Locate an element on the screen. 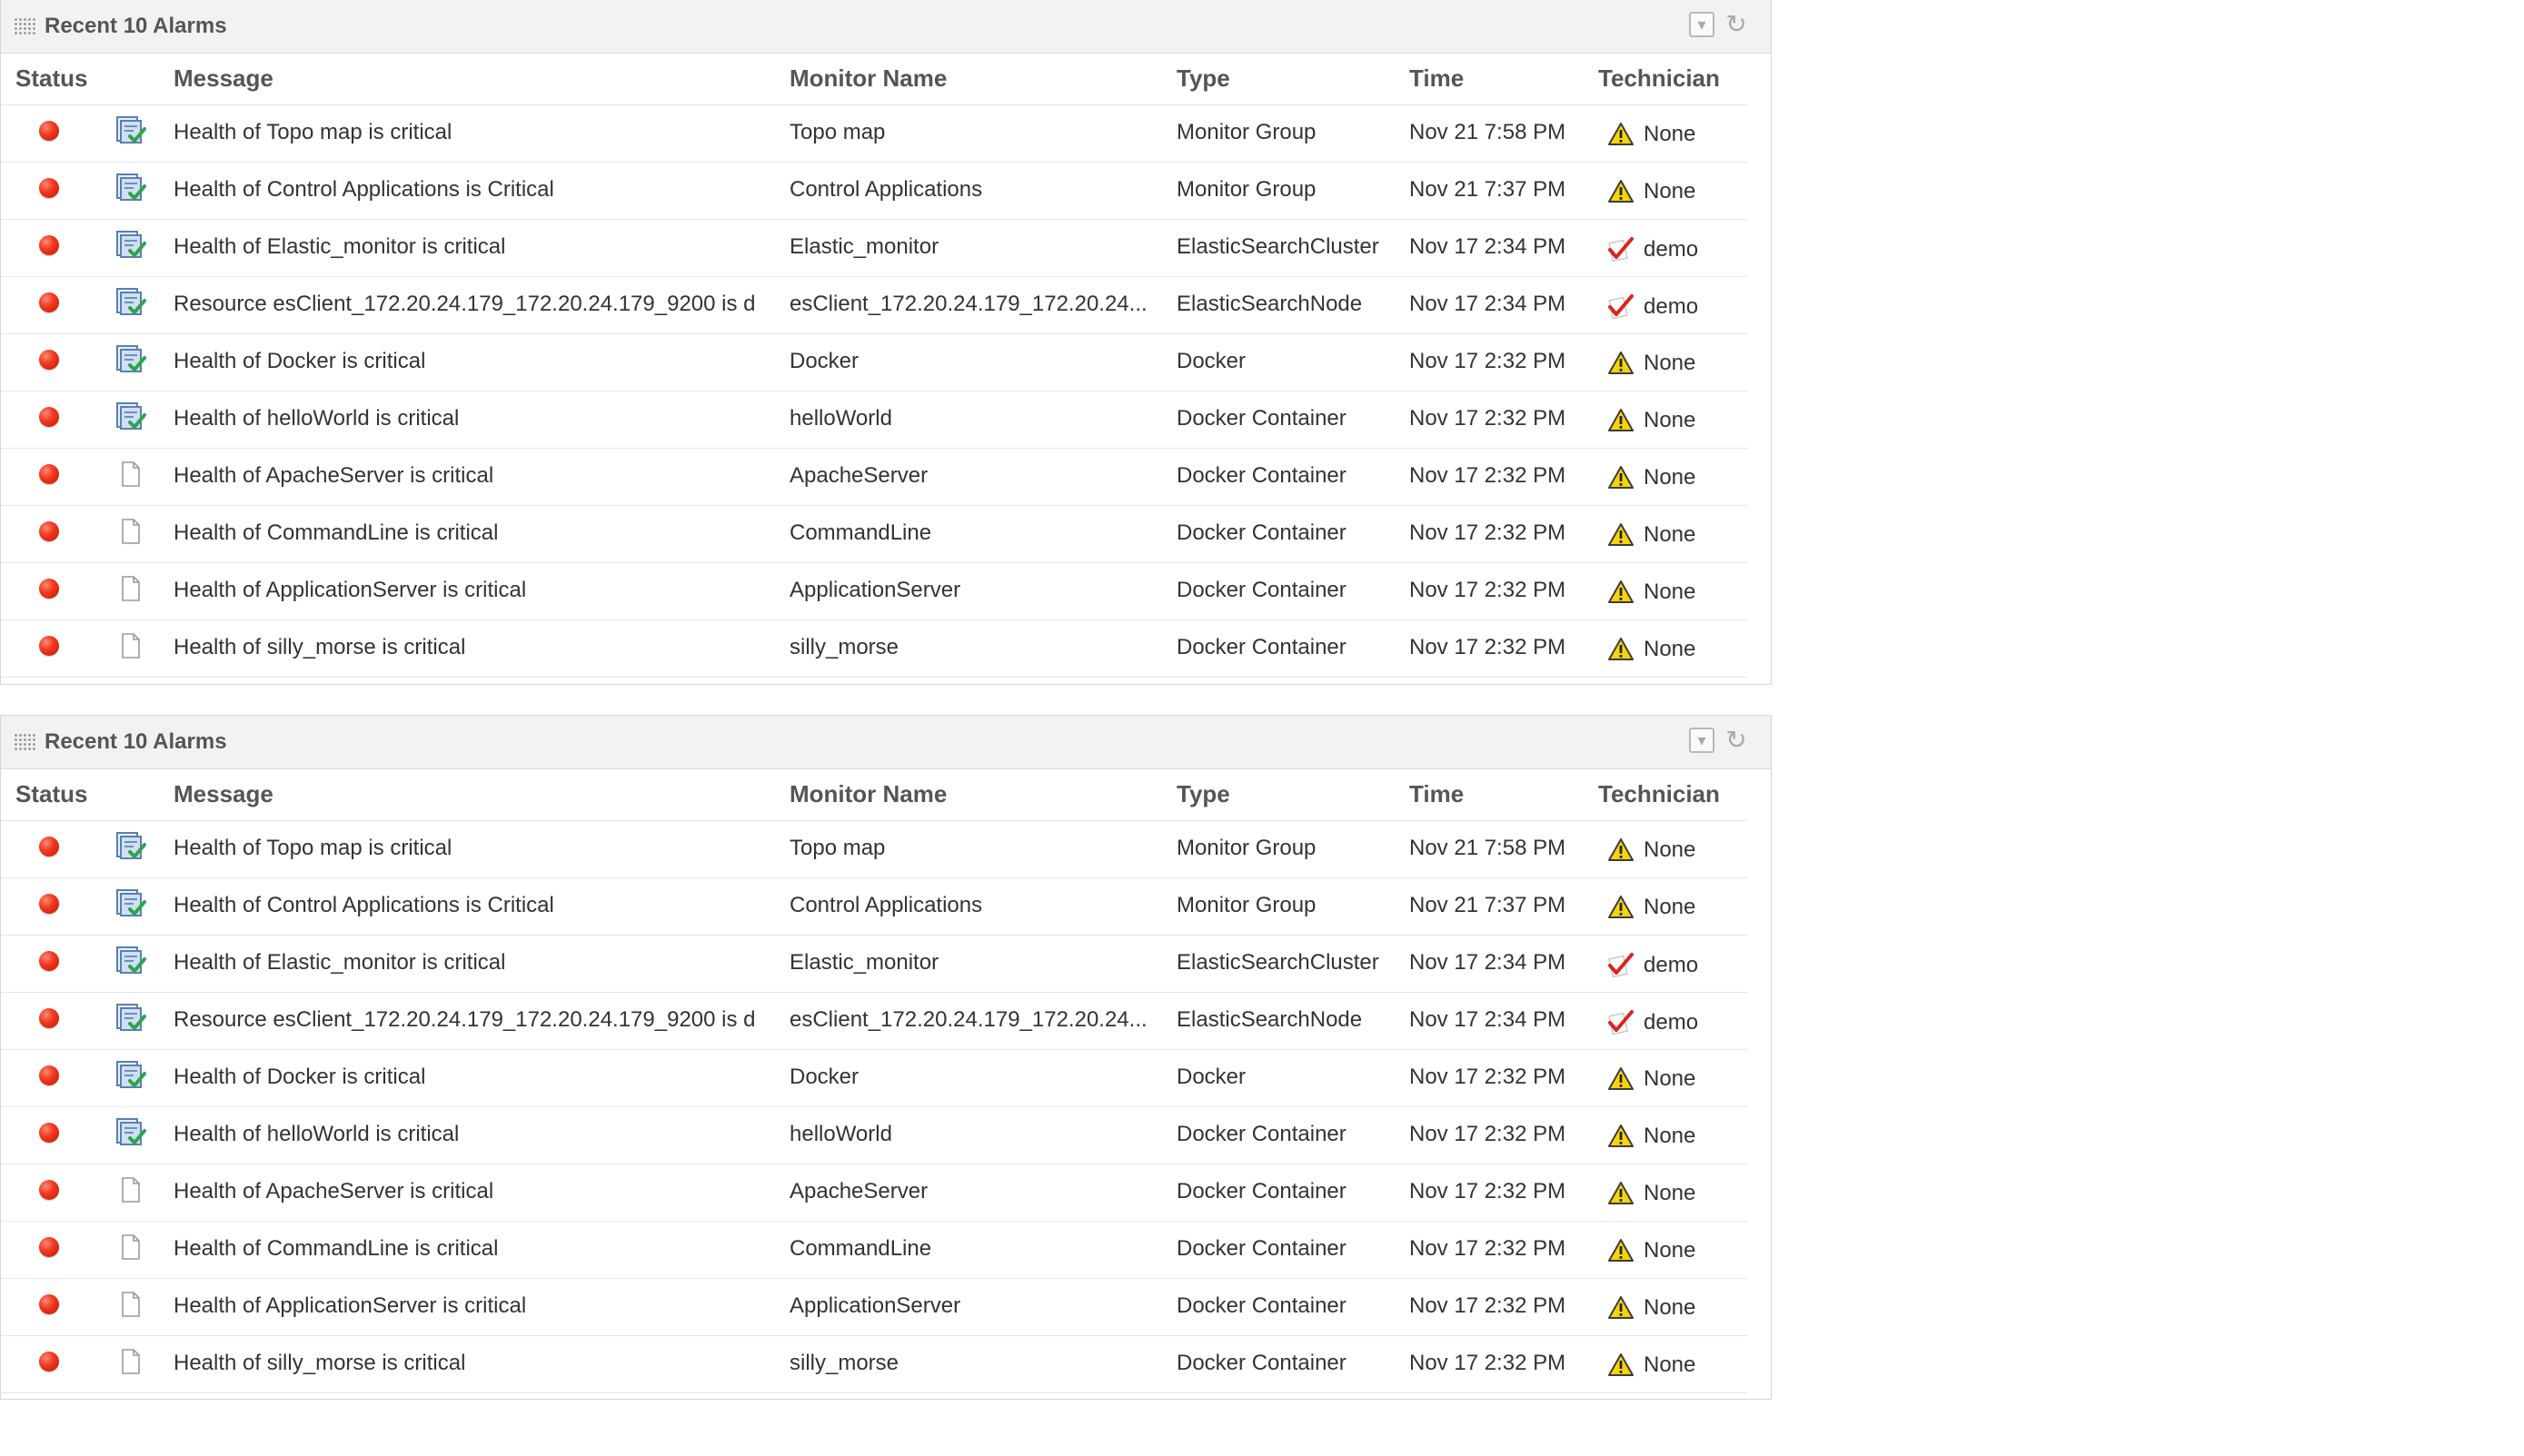 The width and height of the screenshot is (2524, 1456). monitor-name-link: Control Applications is located at coordinates (976, 190).